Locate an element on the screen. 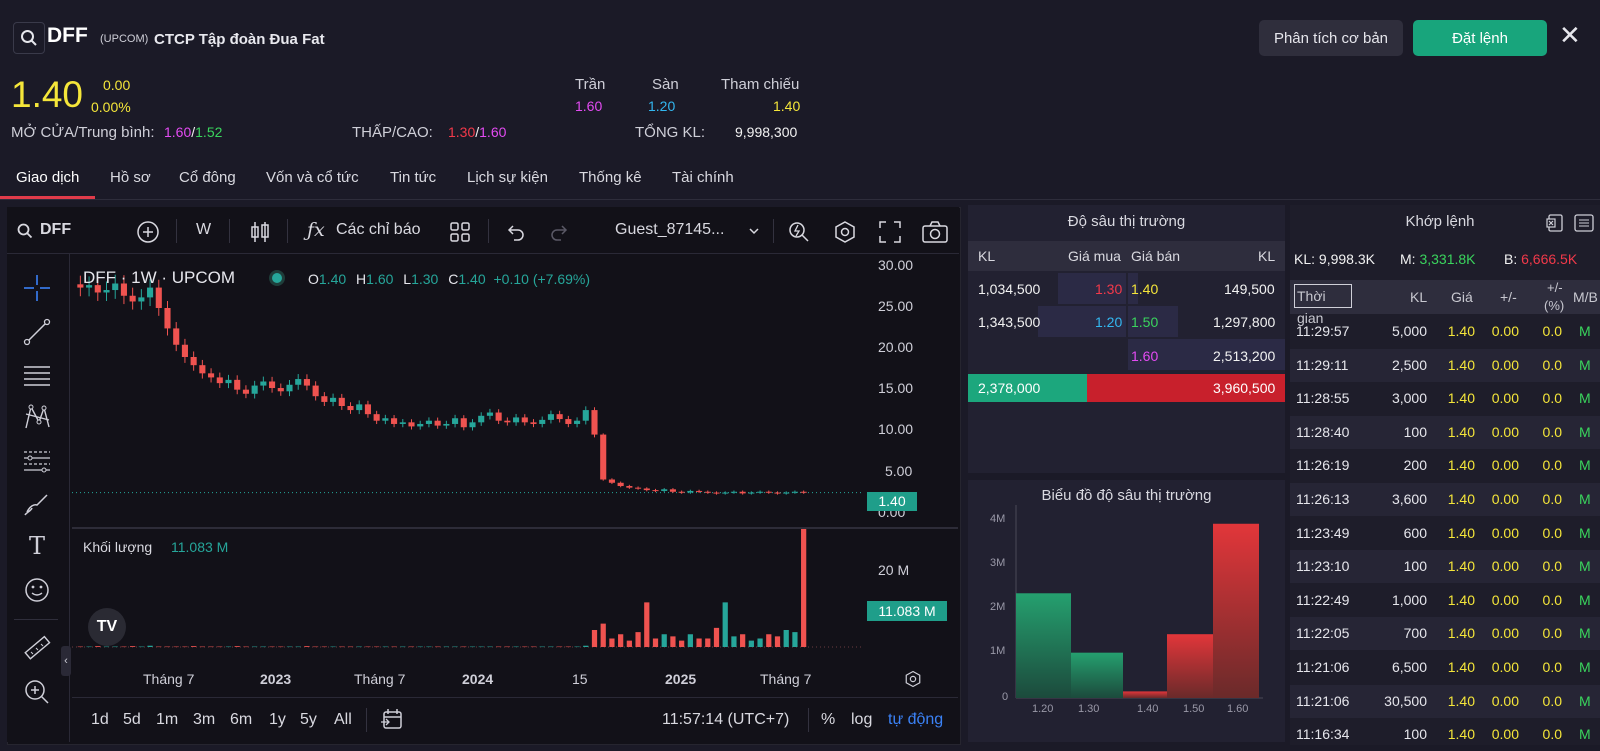 The width and height of the screenshot is (1600, 751). range-1m: 1m is located at coordinates (167, 720).